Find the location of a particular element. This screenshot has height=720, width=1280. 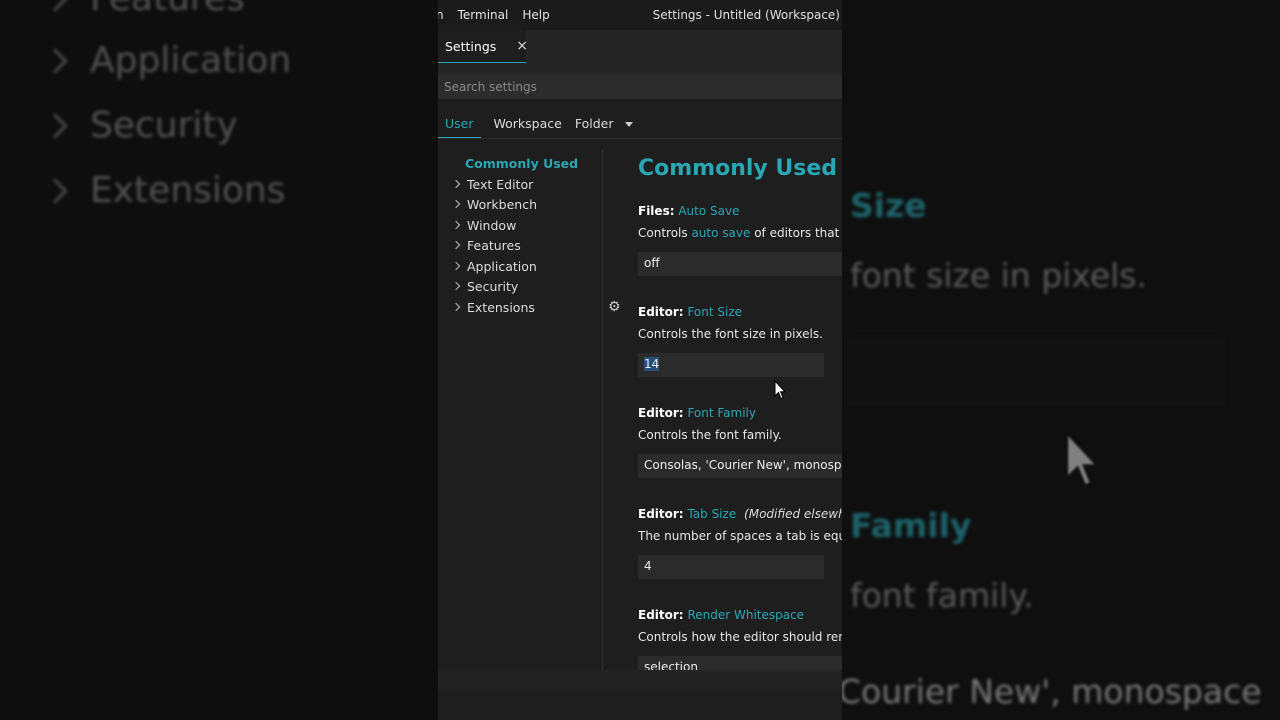

render-whitespace-select: selection is located at coordinates (740, 663).